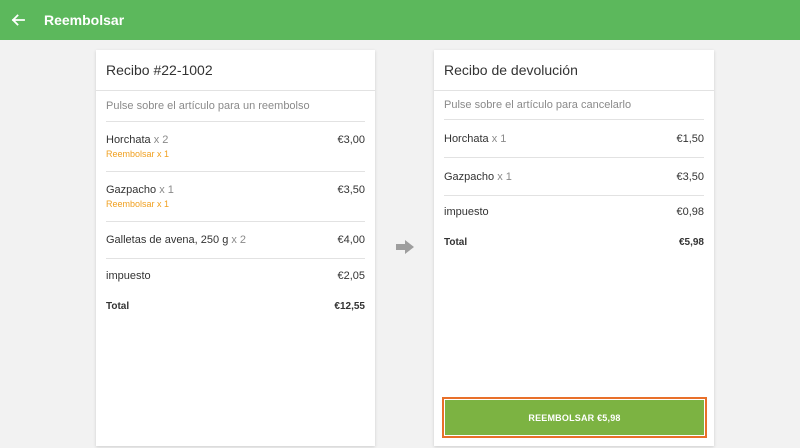  Describe the element at coordinates (574, 139) in the screenshot. I see `refund-item-horchata: Horchata x 1 €1,50` at that location.